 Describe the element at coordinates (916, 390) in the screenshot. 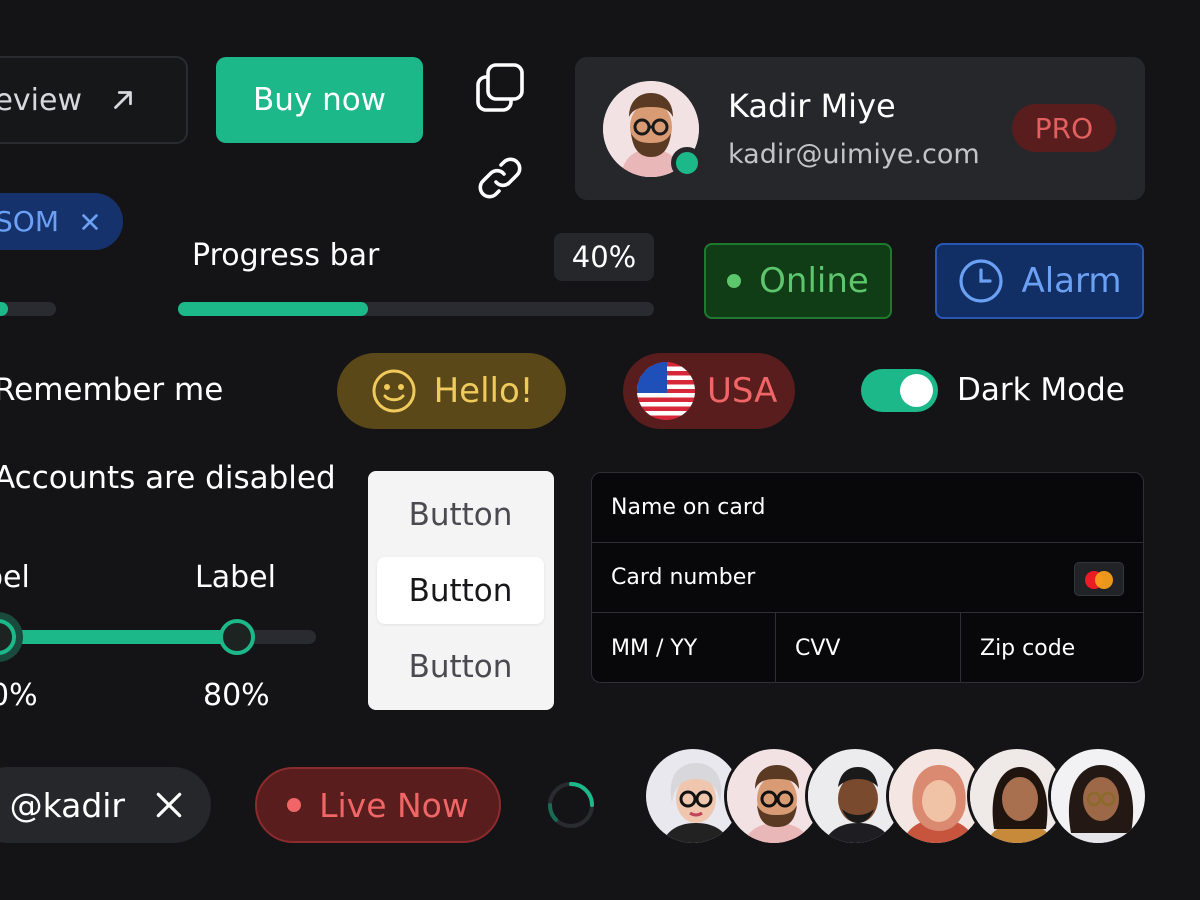

I see `toggle-knob` at that location.